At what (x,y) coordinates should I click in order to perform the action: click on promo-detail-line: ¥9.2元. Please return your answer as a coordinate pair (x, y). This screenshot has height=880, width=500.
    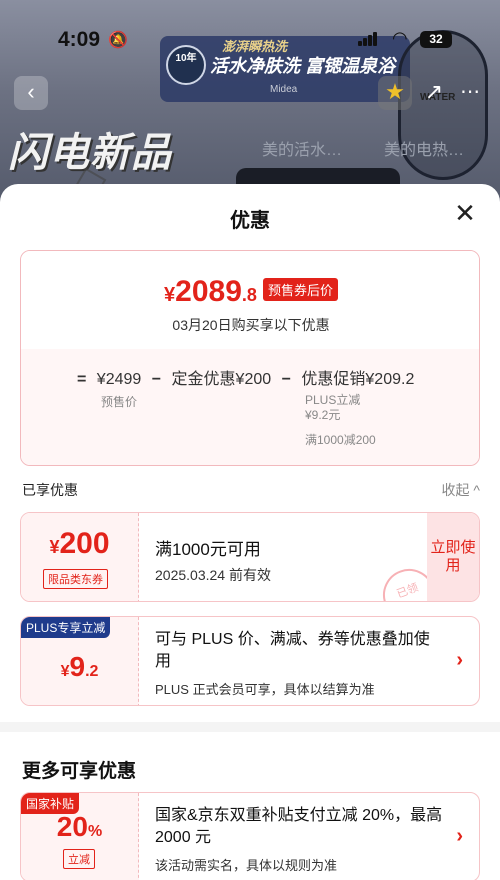
    Looking at the image, I should click on (323, 415).